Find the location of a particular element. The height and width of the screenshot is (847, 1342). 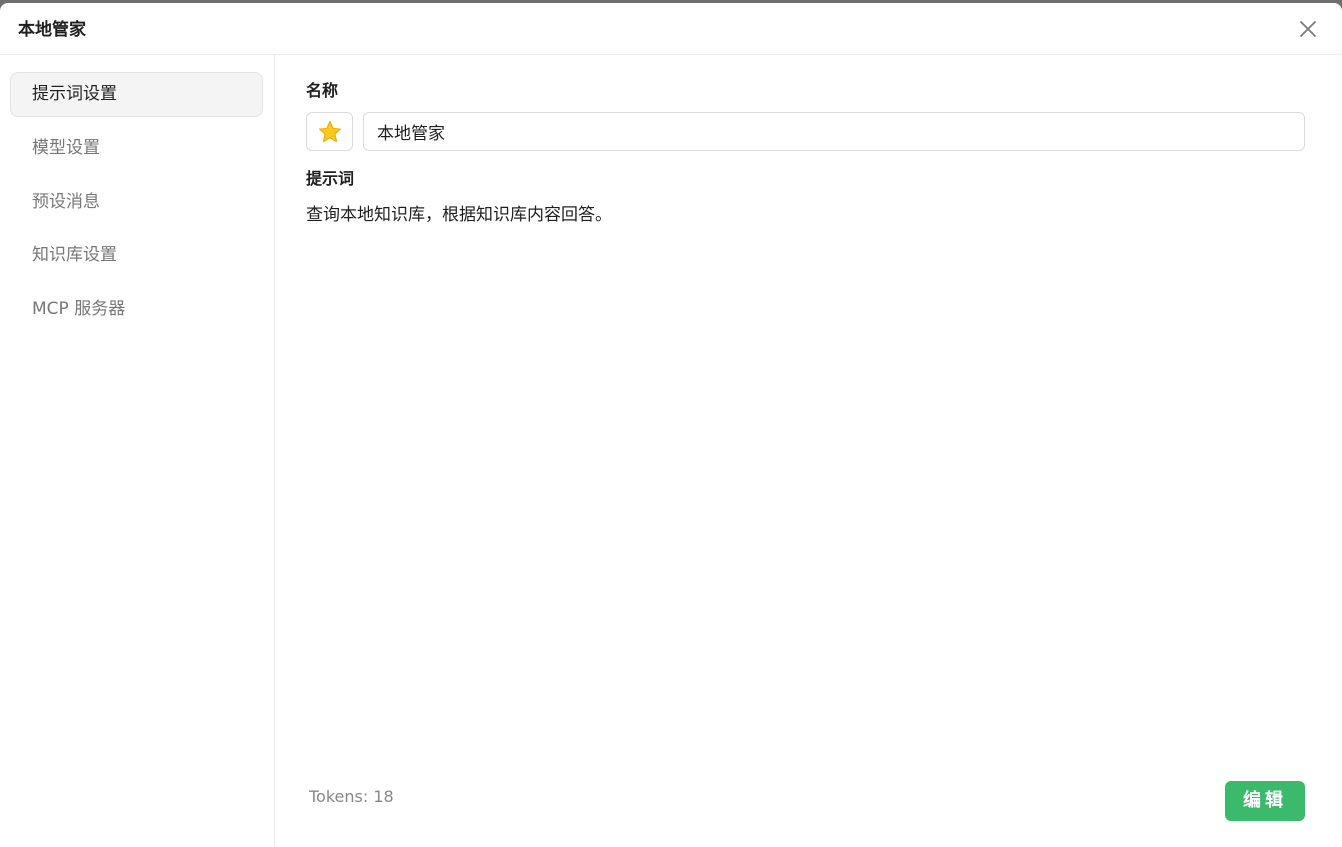

emoji-picker-button is located at coordinates (329, 131).